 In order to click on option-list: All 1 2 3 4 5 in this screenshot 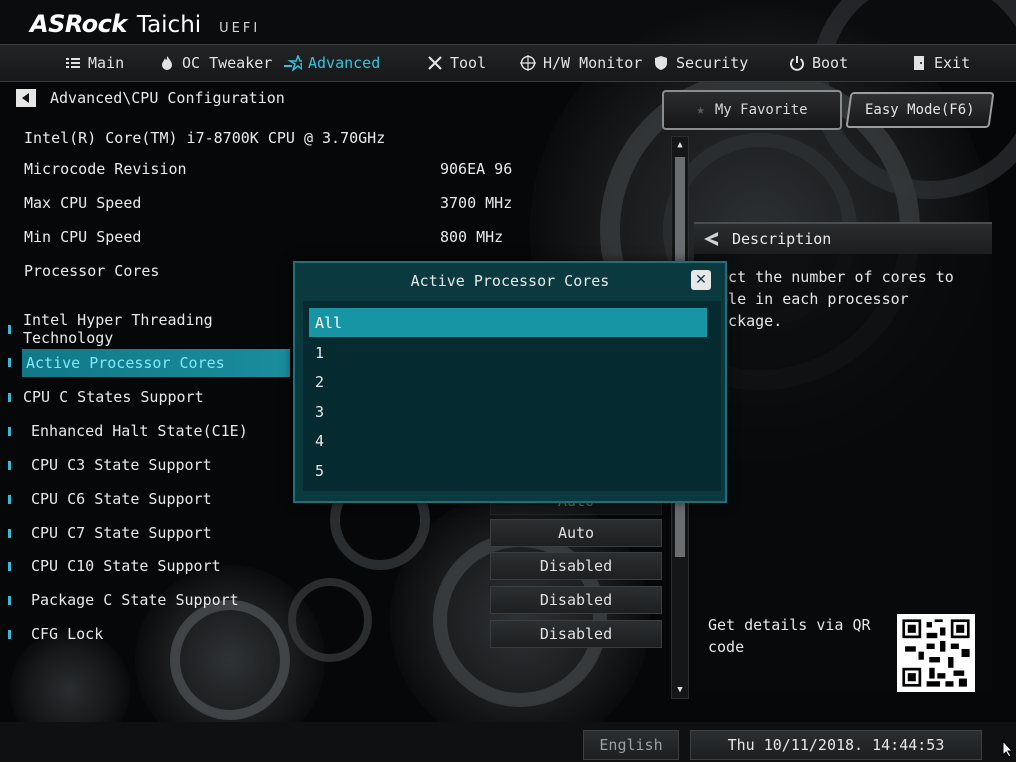, I will do `click(512, 396)`.